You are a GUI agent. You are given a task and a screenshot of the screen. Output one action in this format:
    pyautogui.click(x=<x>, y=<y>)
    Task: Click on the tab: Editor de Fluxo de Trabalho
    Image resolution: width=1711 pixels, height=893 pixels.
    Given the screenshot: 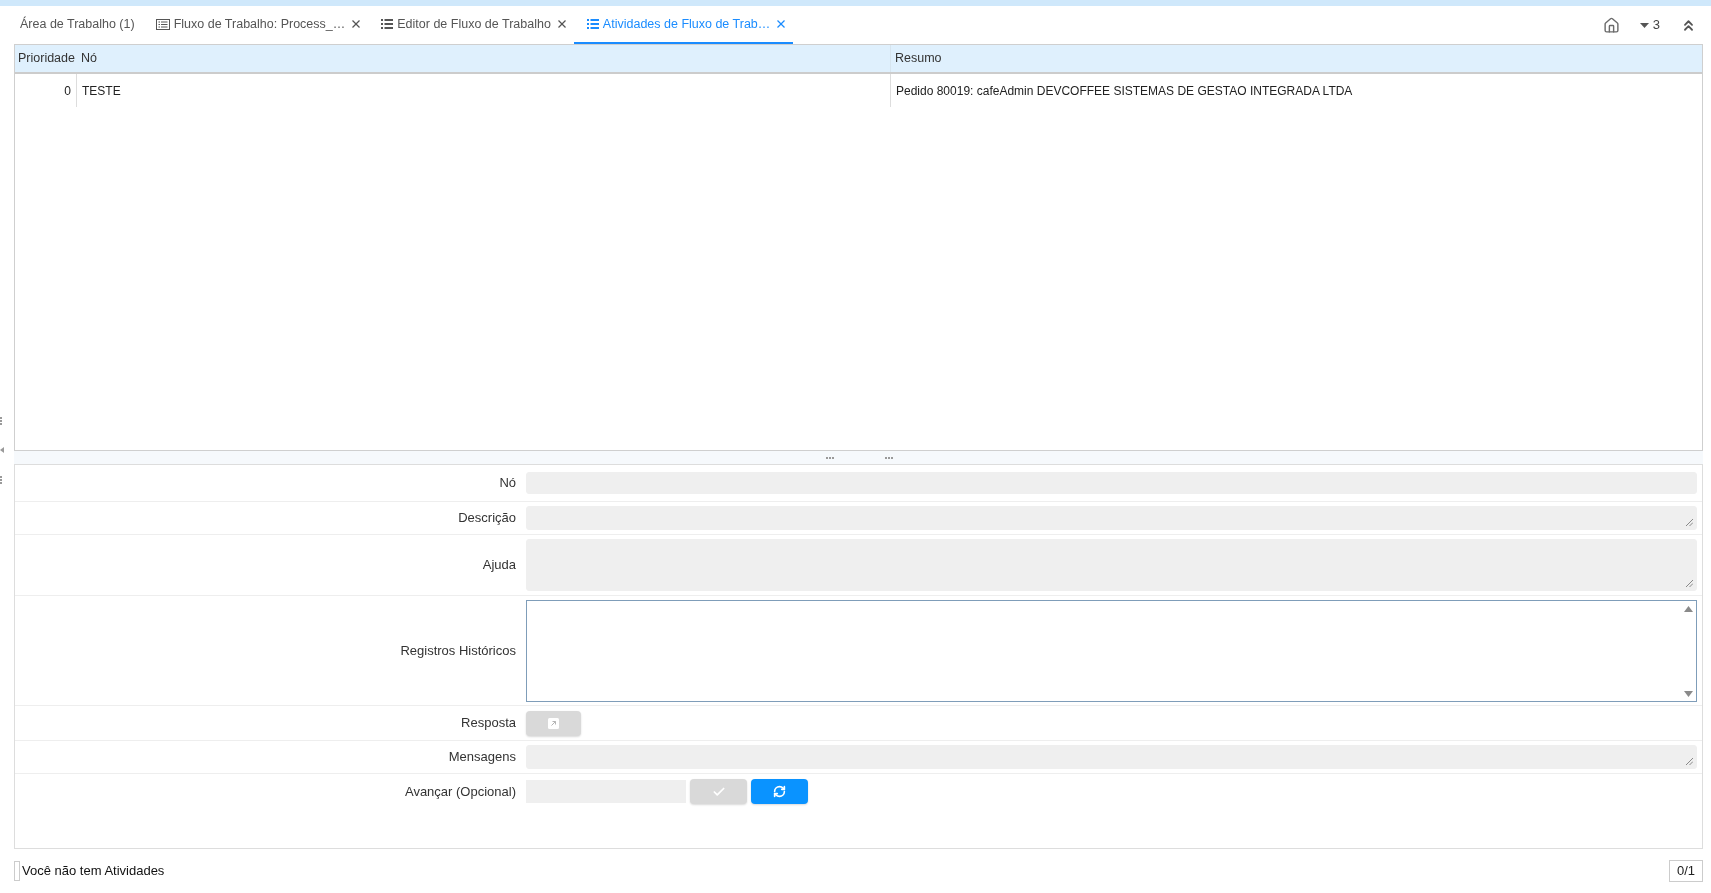 What is the action you would take?
    pyautogui.click(x=471, y=25)
    